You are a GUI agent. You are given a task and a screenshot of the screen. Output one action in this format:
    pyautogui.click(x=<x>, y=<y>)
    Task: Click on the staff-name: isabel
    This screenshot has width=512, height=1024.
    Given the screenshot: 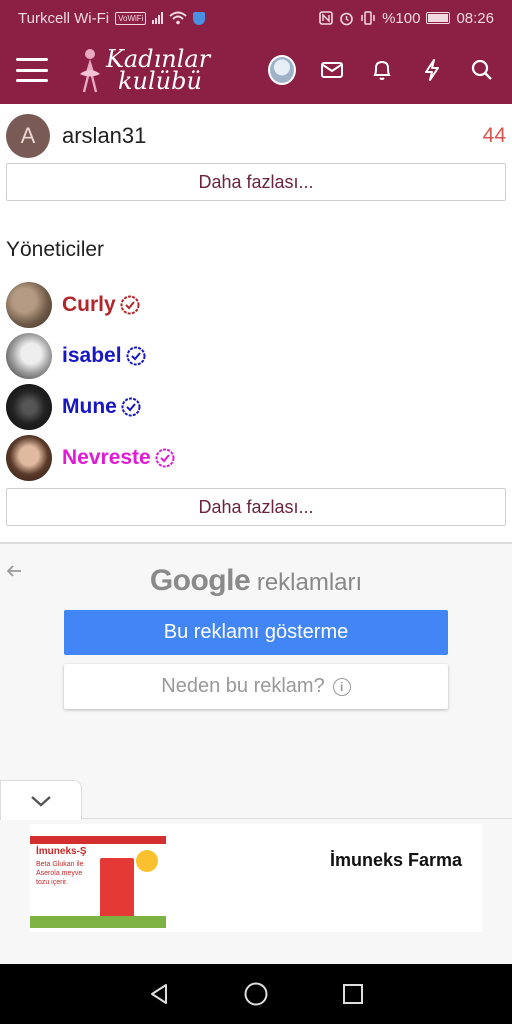 What is the action you would take?
    pyautogui.click(x=92, y=356)
    